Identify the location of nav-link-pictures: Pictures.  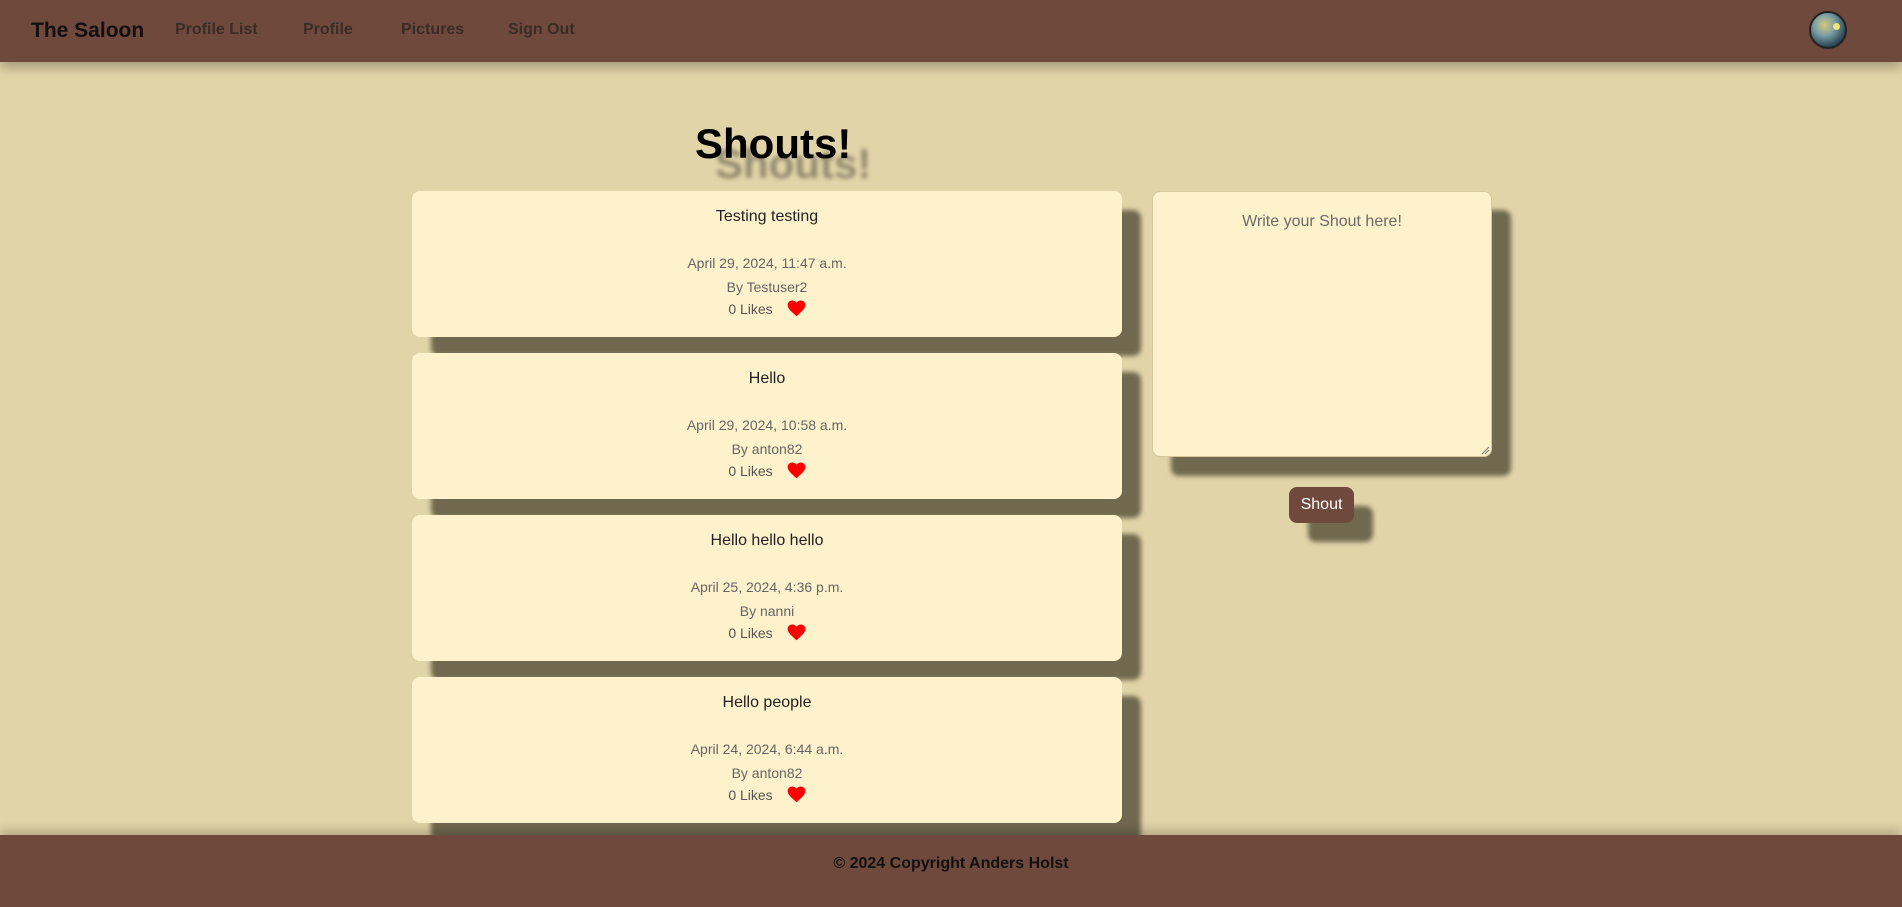
(432, 30).